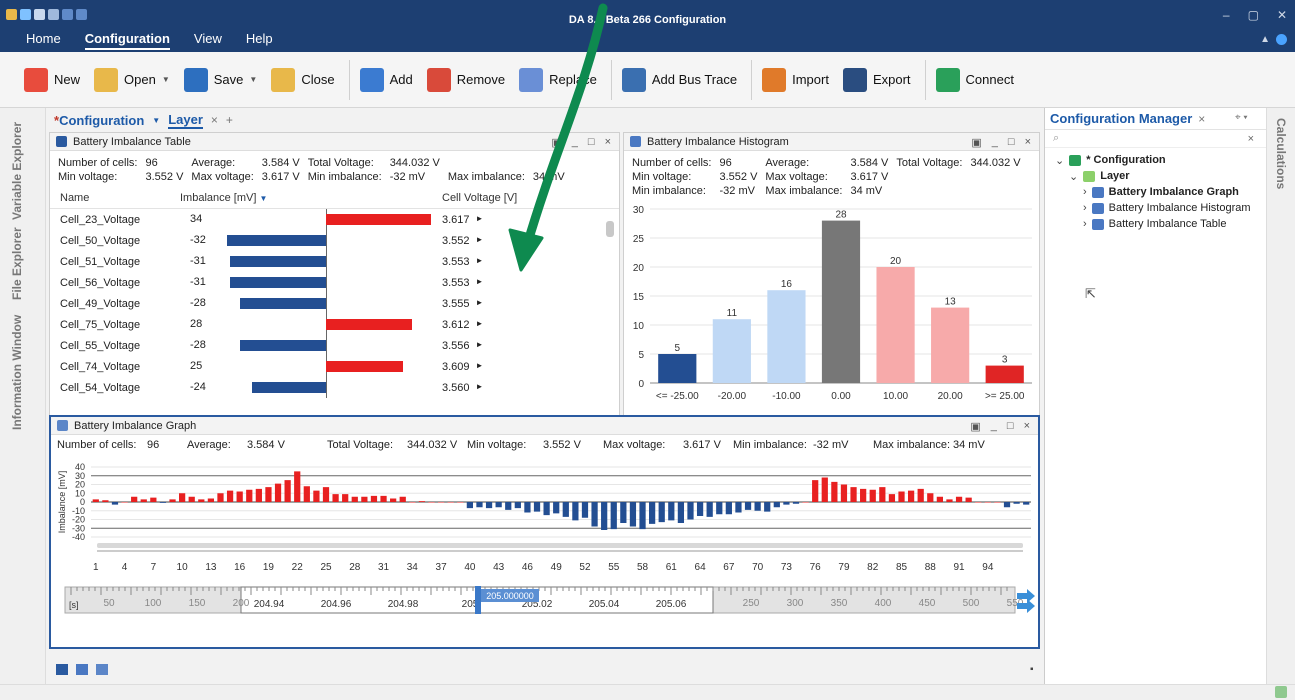 This screenshot has height=700, width=1295. Describe the element at coordinates (465, 79) in the screenshot. I see `remove-button: Remove` at that location.